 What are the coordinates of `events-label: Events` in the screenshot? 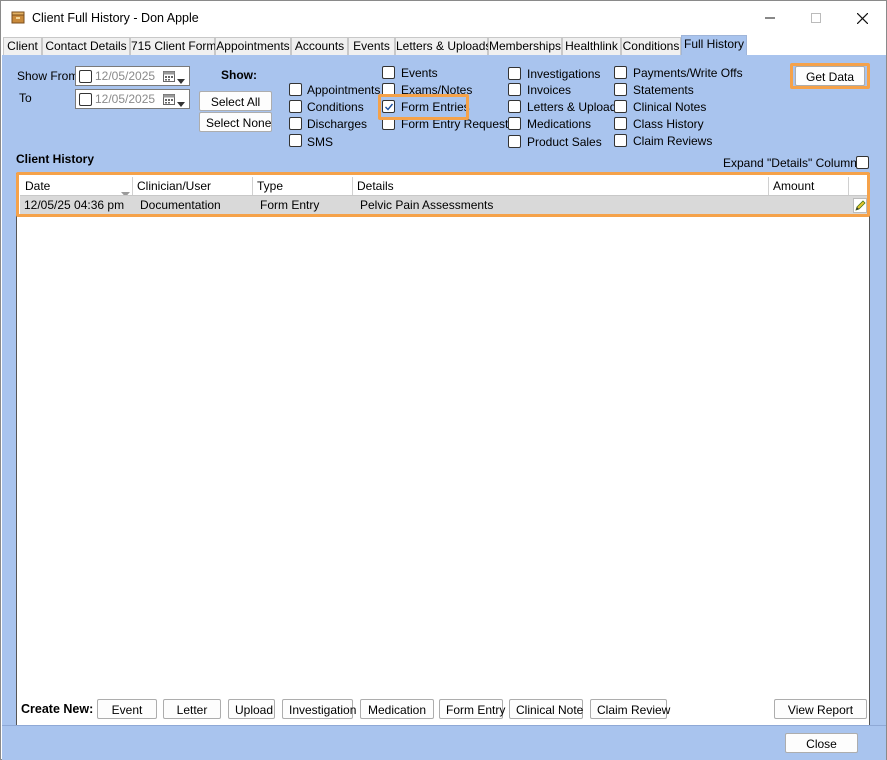 It's located at (419, 73).